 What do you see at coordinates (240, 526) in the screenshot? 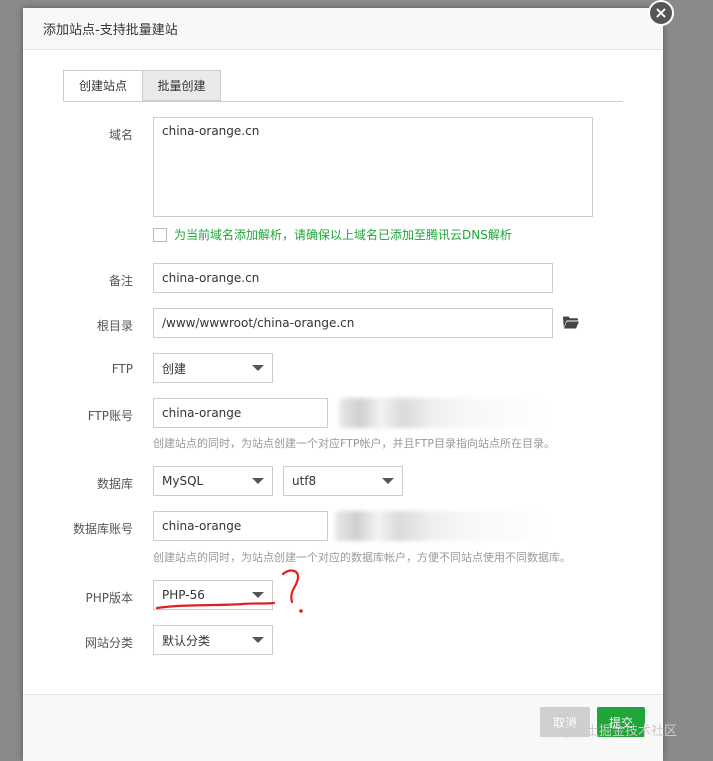
I see `db-account-input: china-orange` at bounding box center [240, 526].